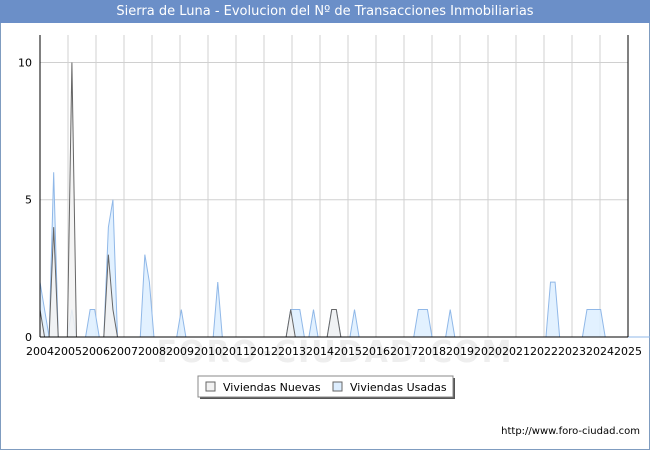 The height and width of the screenshot is (450, 650). Describe the element at coordinates (488, 351) in the screenshot. I see `x-tick-label: 2020` at that location.